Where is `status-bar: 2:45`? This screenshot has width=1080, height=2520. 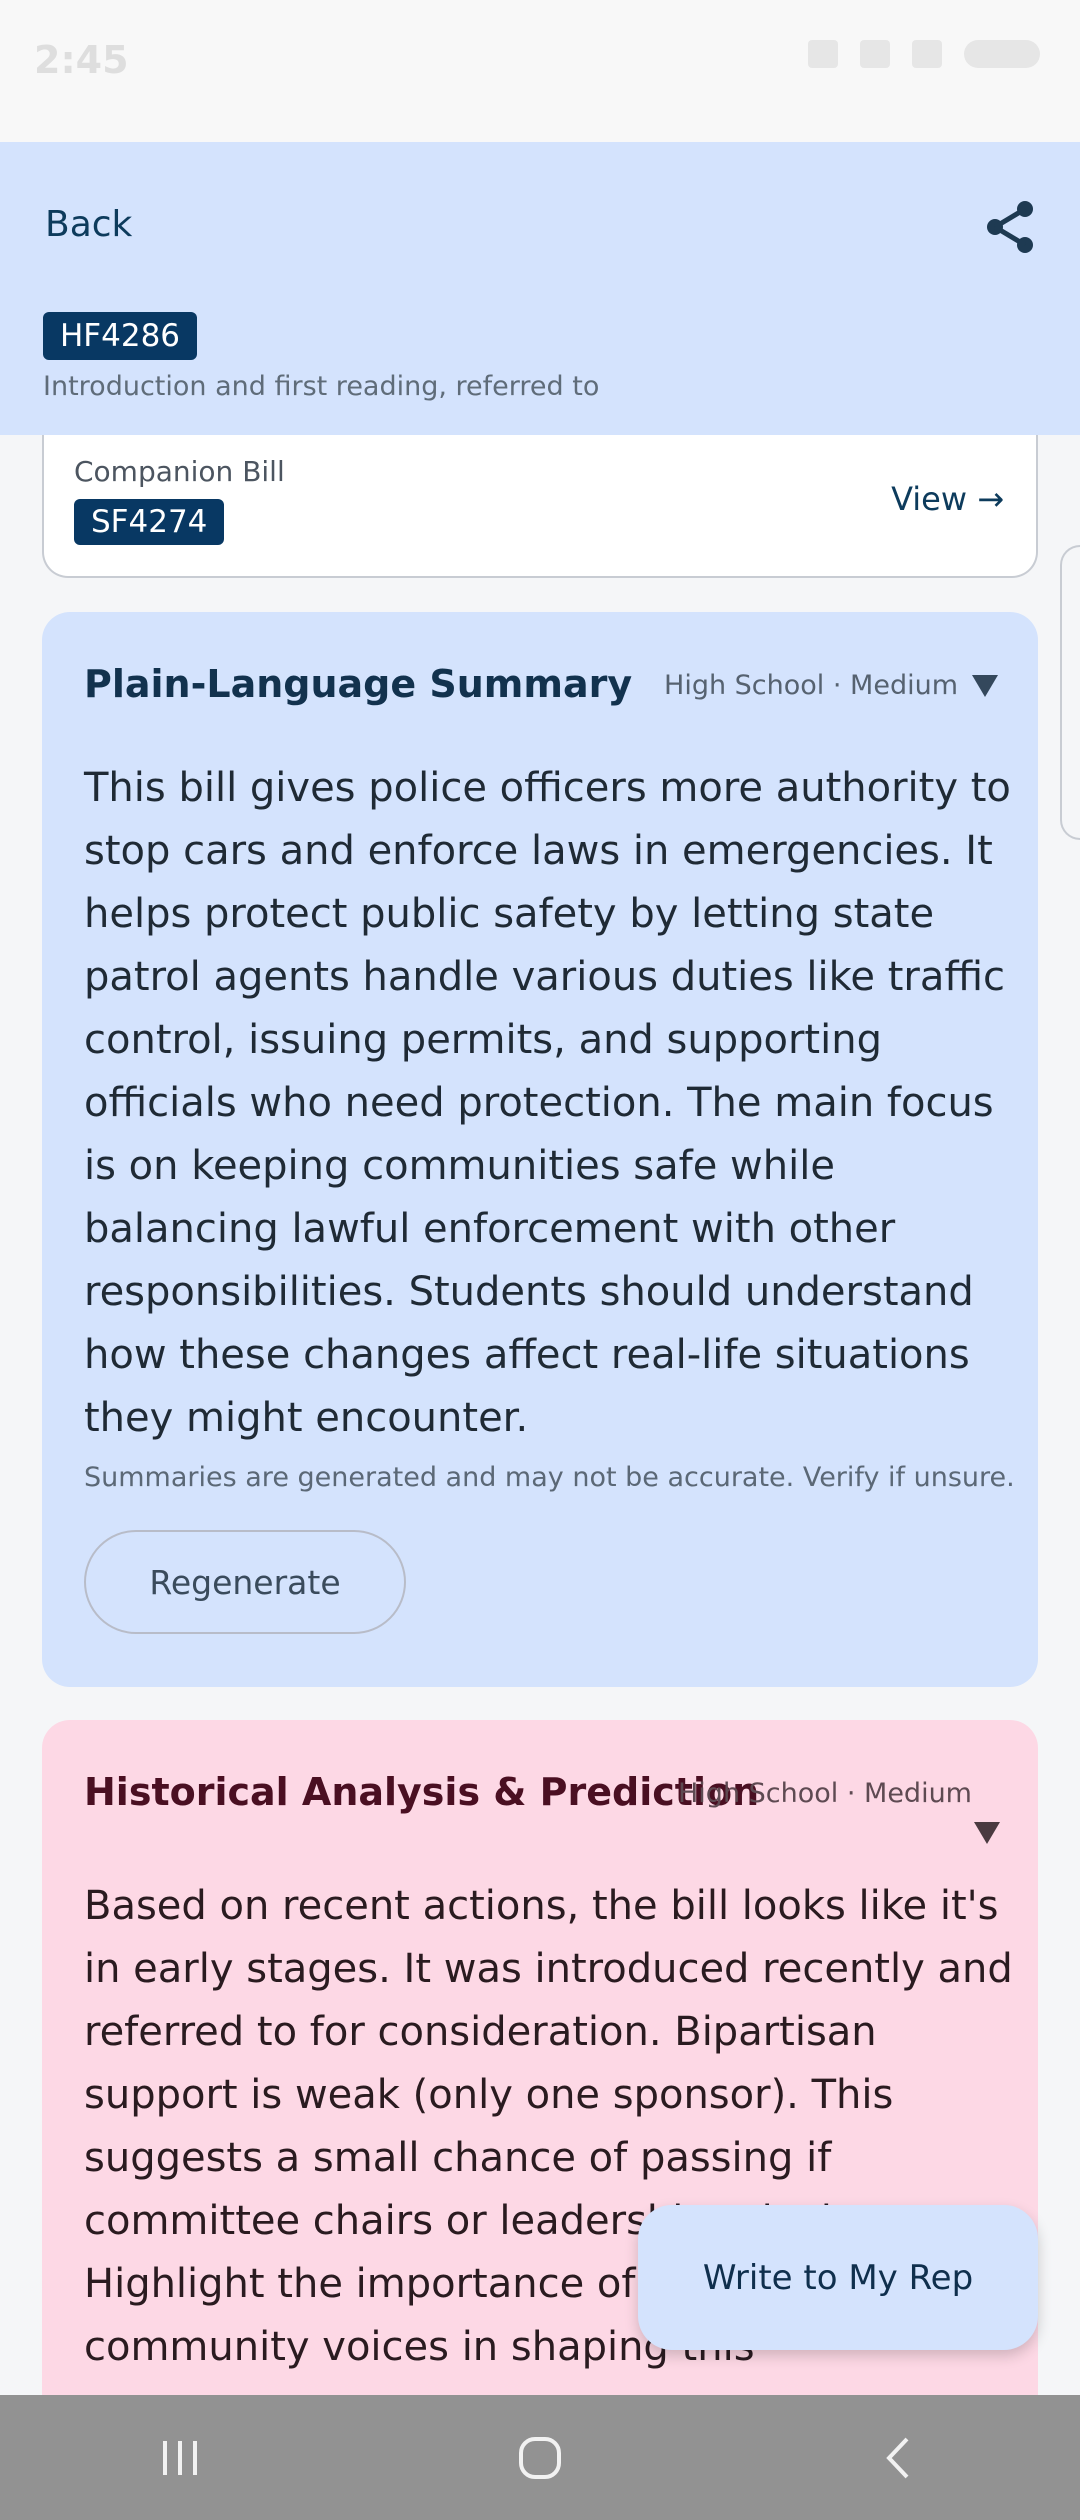
status-bar: 2:45 is located at coordinates (540, 71).